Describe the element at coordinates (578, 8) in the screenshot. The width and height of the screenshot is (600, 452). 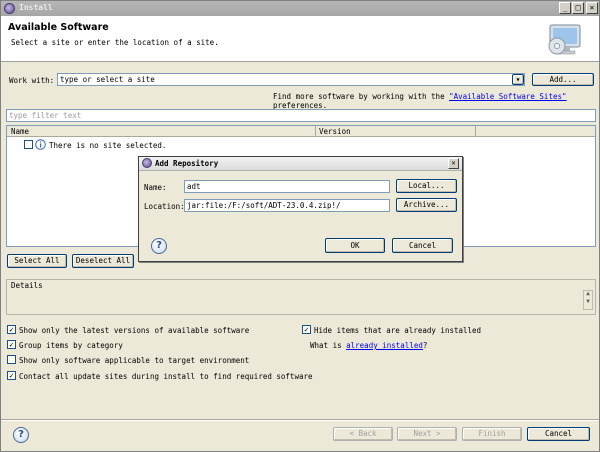
I see `maximize-button: □` at that location.